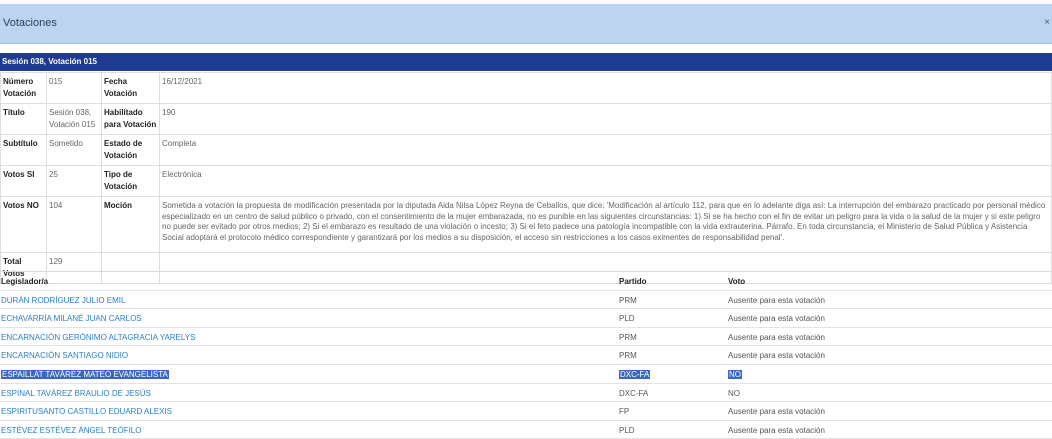 The width and height of the screenshot is (1052, 439). Describe the element at coordinates (23, 88) in the screenshot. I see `numero-label: Número Votación` at that location.